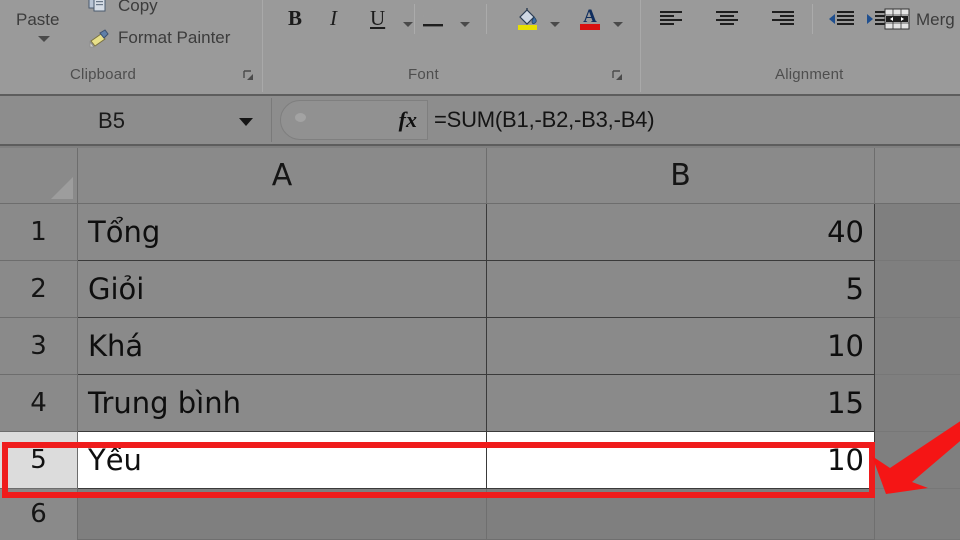 This screenshot has width=960, height=540. I want to click on format-painter-button: Format Painter, so click(174, 38).